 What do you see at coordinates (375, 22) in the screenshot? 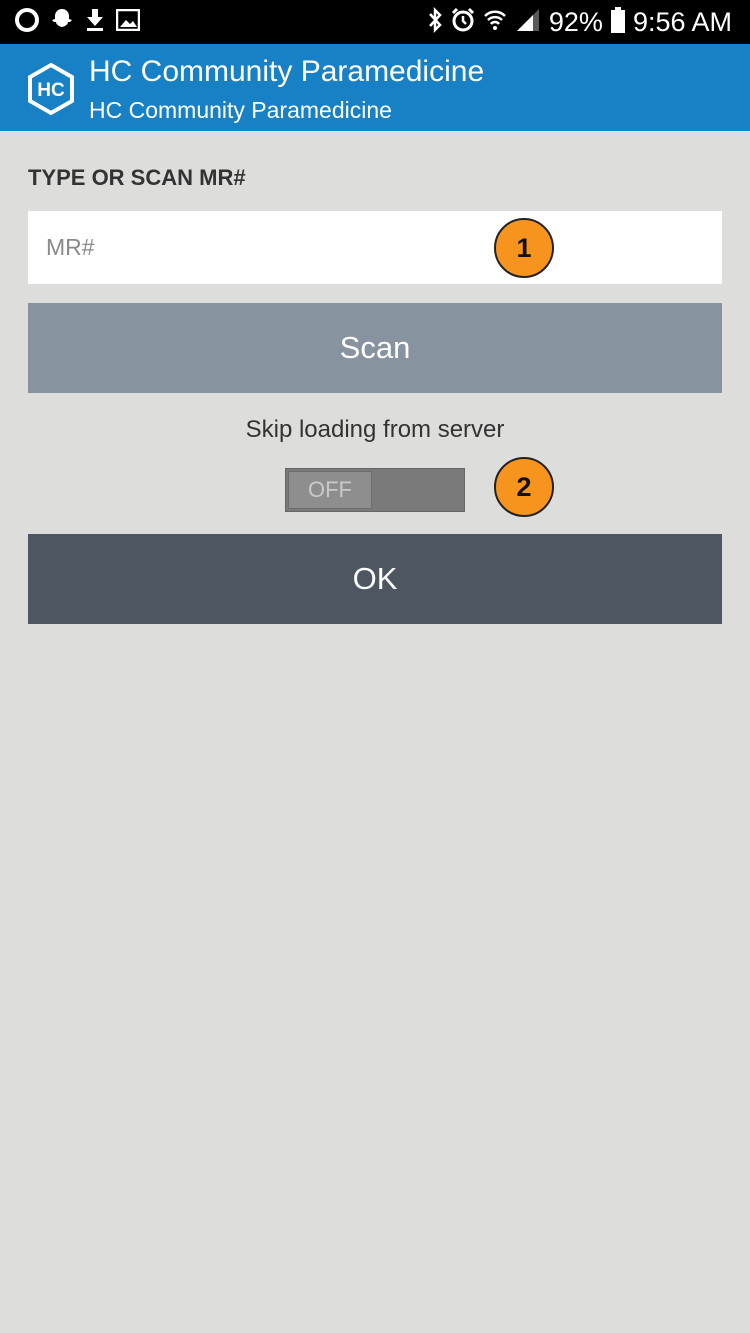
I see `status-bar: 92% 9:56 AM` at bounding box center [375, 22].